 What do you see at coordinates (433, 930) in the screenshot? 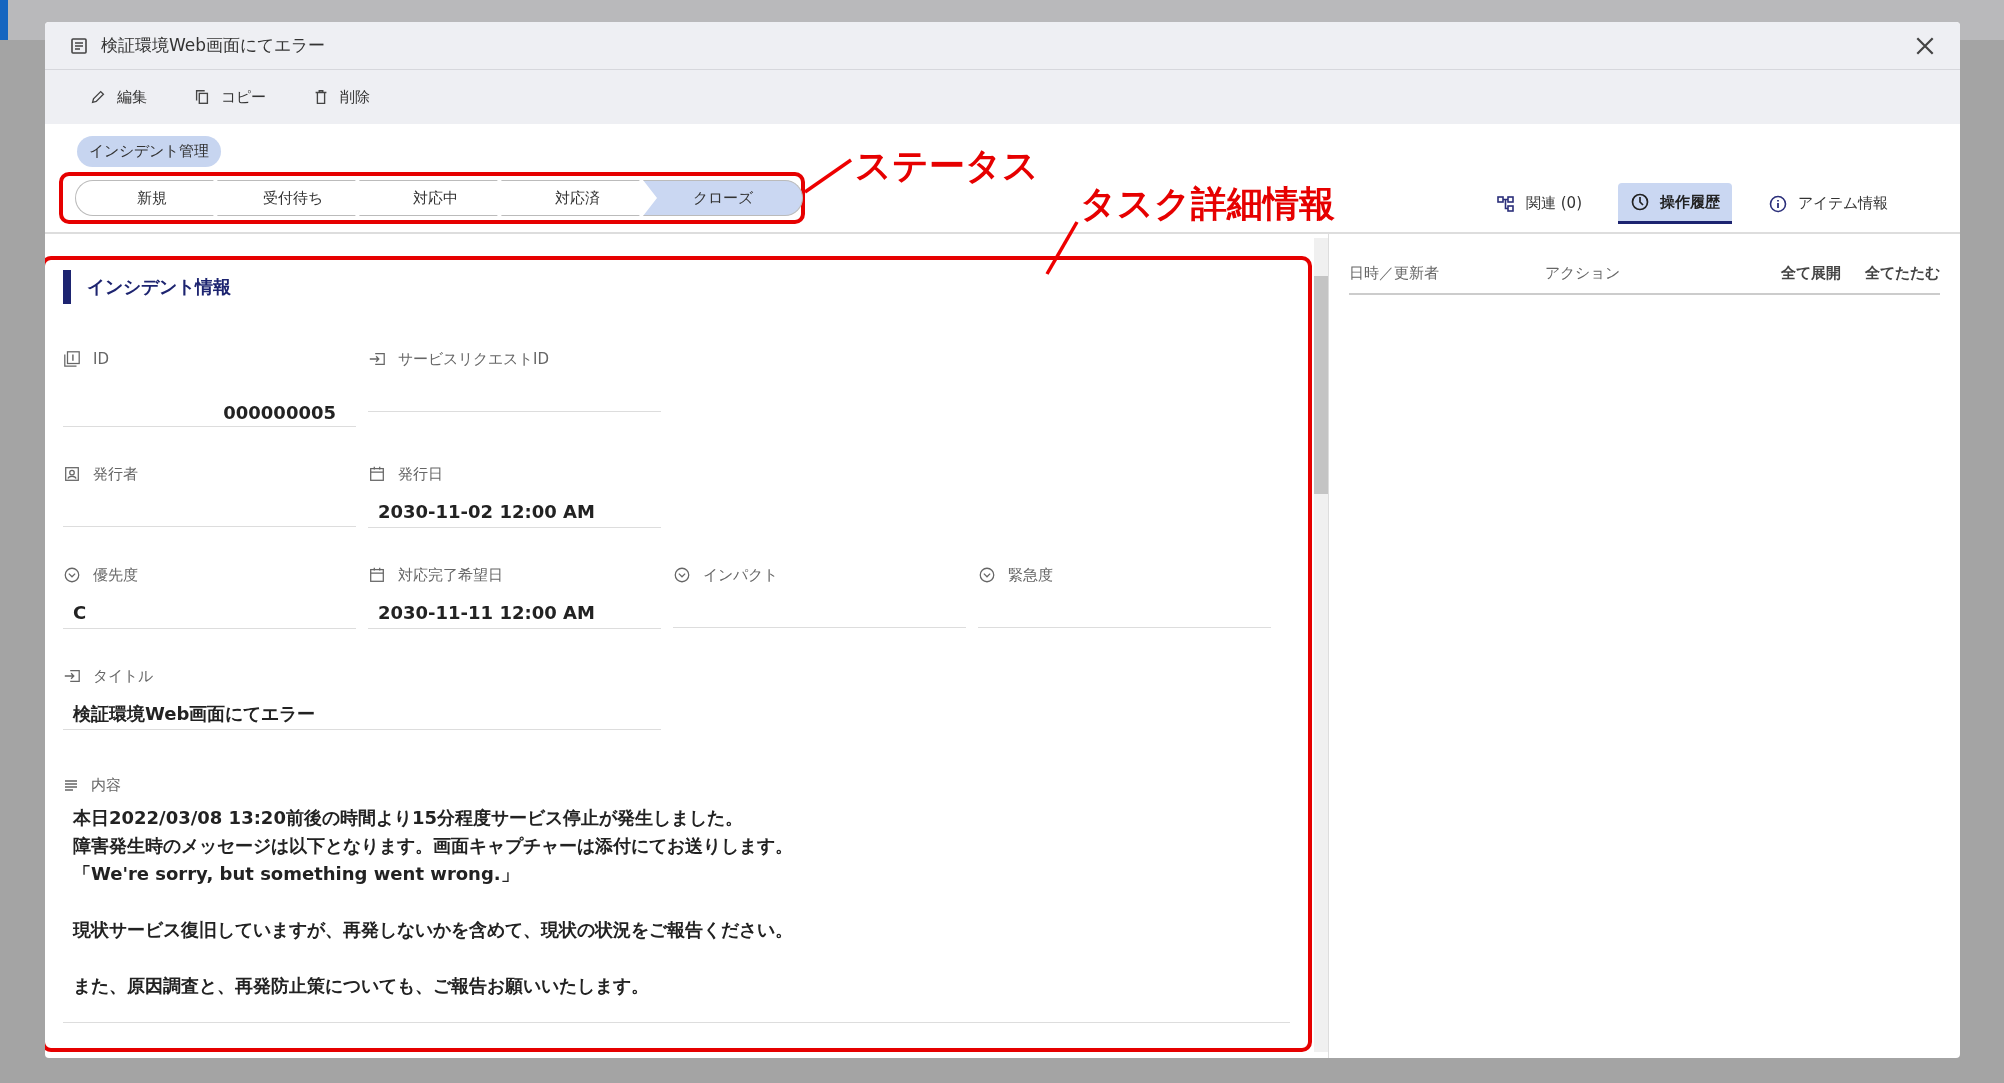
I see `description-line: 現状サービス復旧していますが、再発しないかを含めて、現状の状況をご報告ください。` at bounding box center [433, 930].